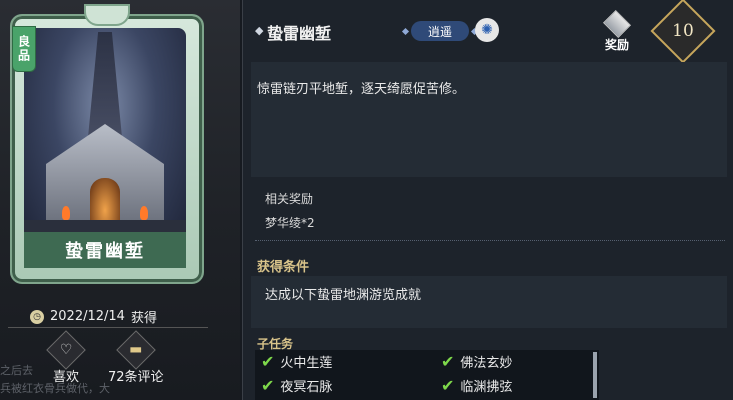 The width and height of the screenshot is (733, 400). What do you see at coordinates (37, 316) in the screenshot?
I see `clock-icon: ◷` at bounding box center [37, 316].